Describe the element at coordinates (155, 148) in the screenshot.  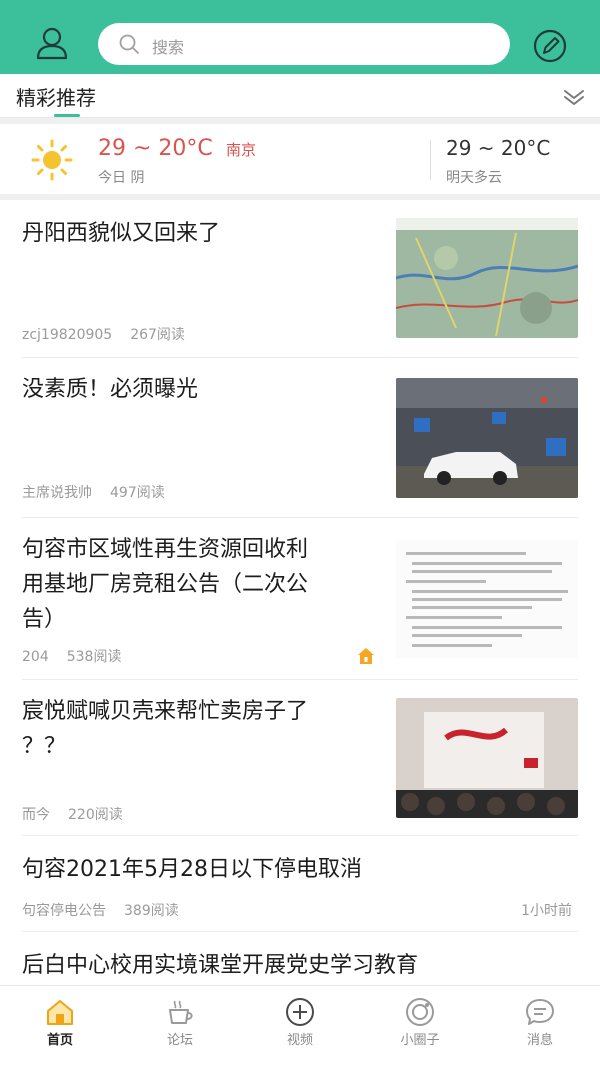
I see `today-temperature: 29 ~ 20°C` at that location.